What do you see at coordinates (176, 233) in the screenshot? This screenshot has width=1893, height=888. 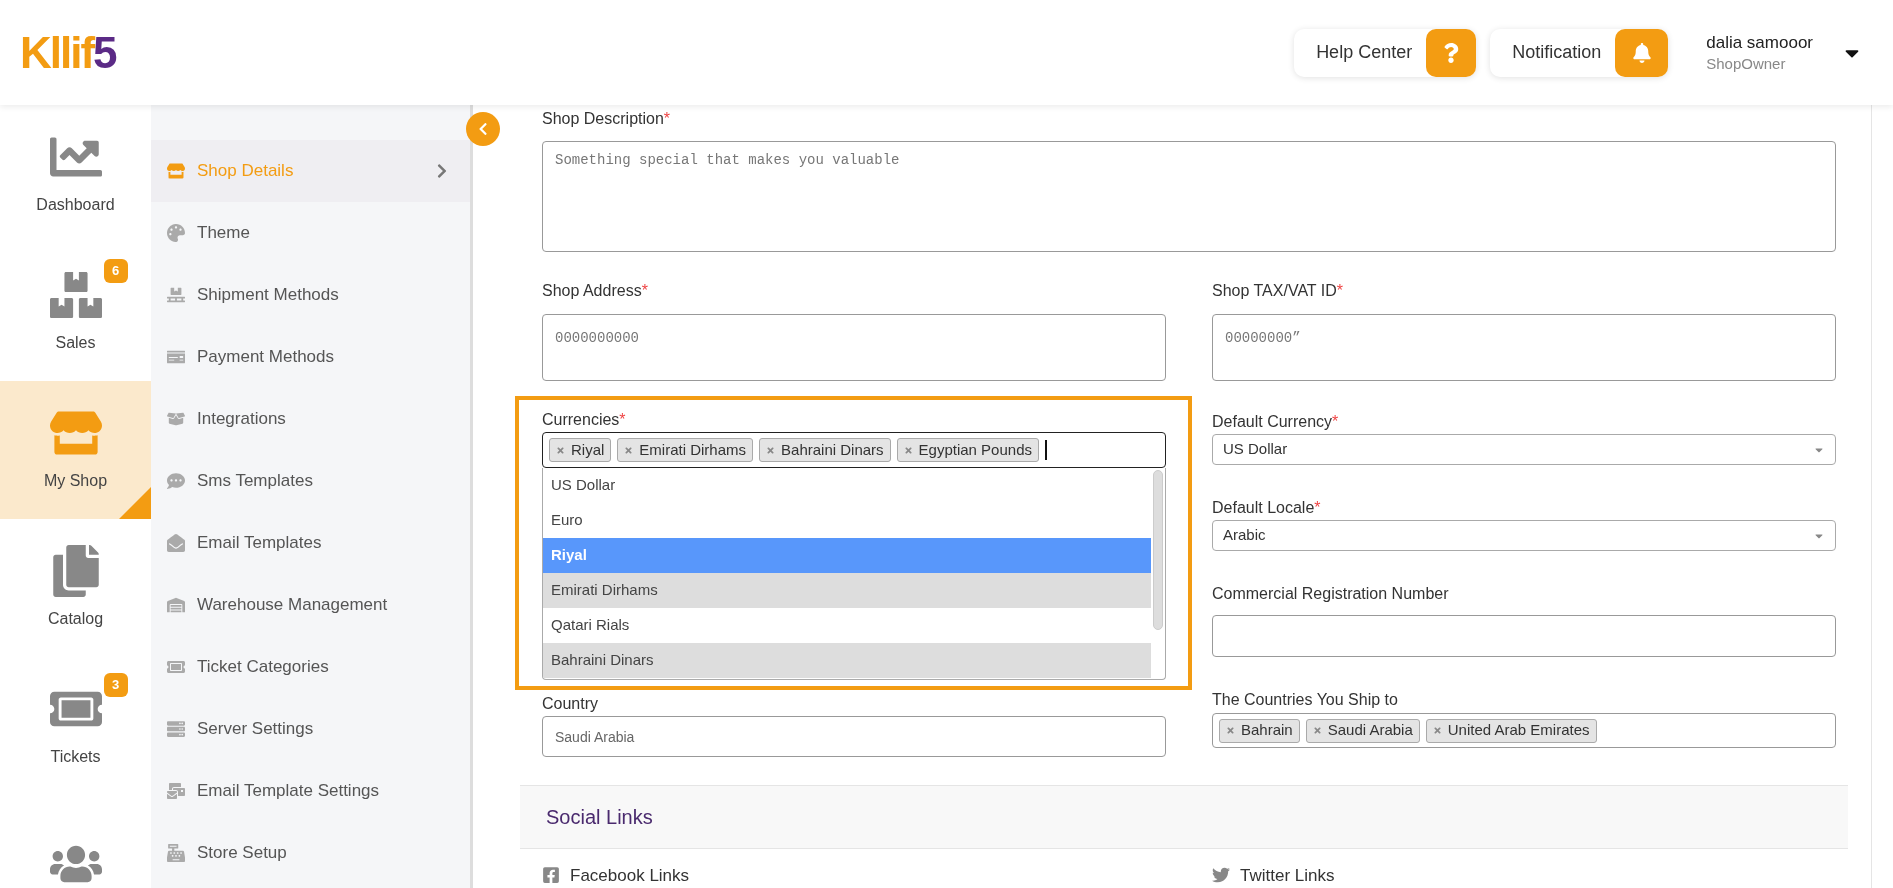 I see `palette-icon` at bounding box center [176, 233].